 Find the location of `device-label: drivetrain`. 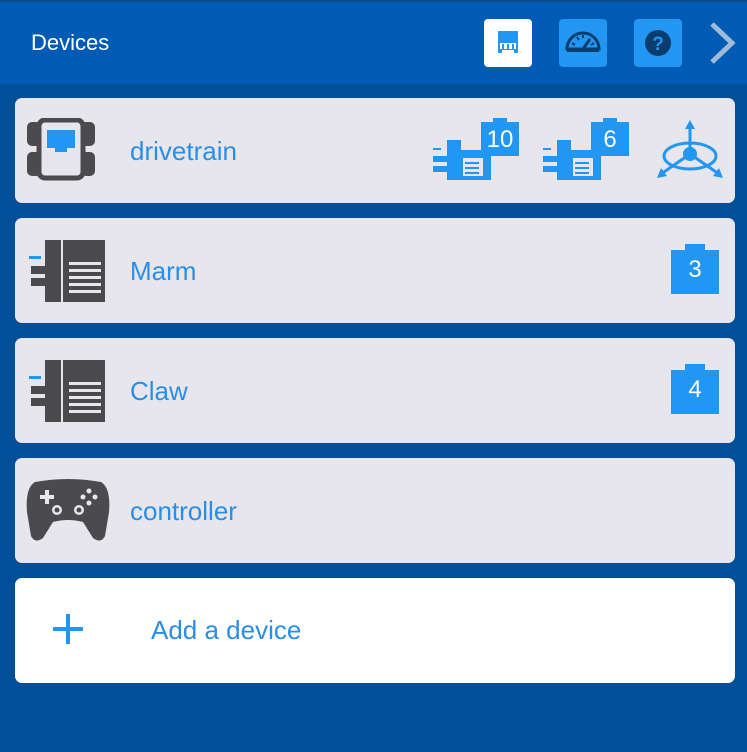

device-label: drivetrain is located at coordinates (183, 151).